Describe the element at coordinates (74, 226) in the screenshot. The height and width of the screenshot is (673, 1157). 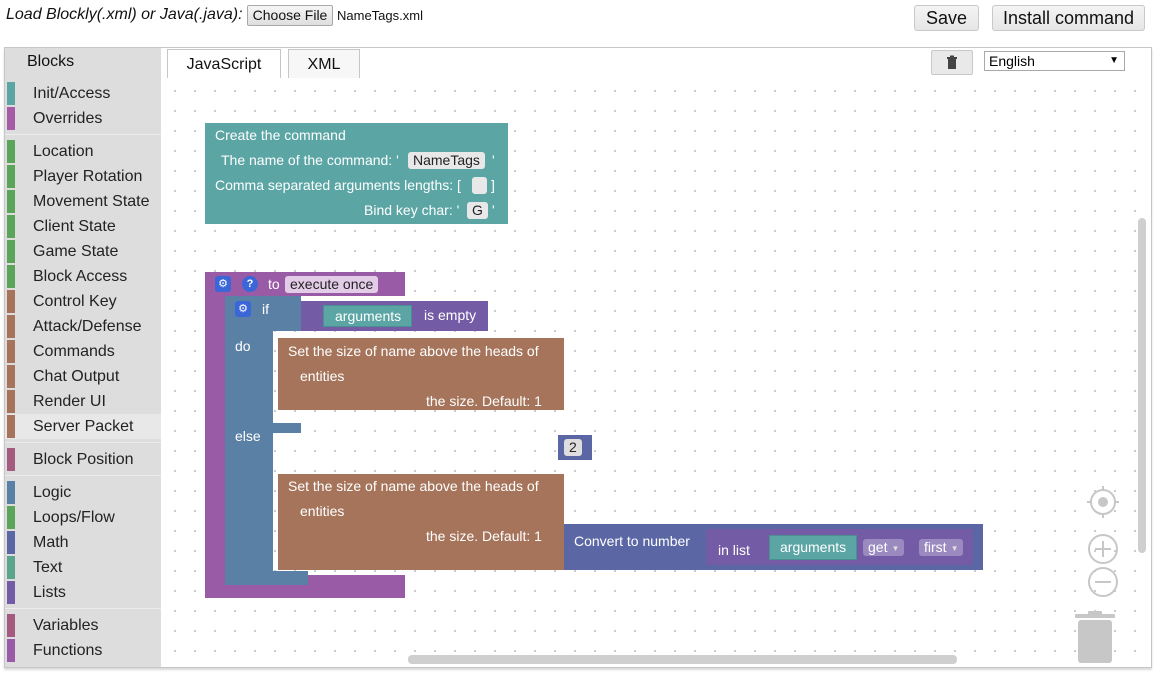
I see `category-label: Client State` at that location.